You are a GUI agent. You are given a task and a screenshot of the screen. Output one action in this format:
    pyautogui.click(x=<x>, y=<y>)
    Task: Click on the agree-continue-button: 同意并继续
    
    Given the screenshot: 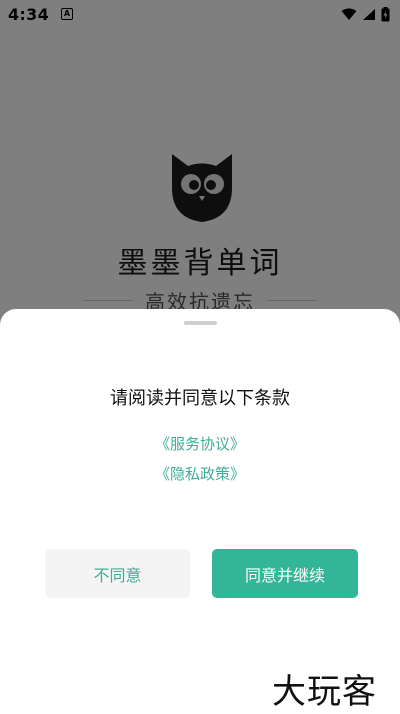 What is the action you would take?
    pyautogui.click(x=285, y=573)
    